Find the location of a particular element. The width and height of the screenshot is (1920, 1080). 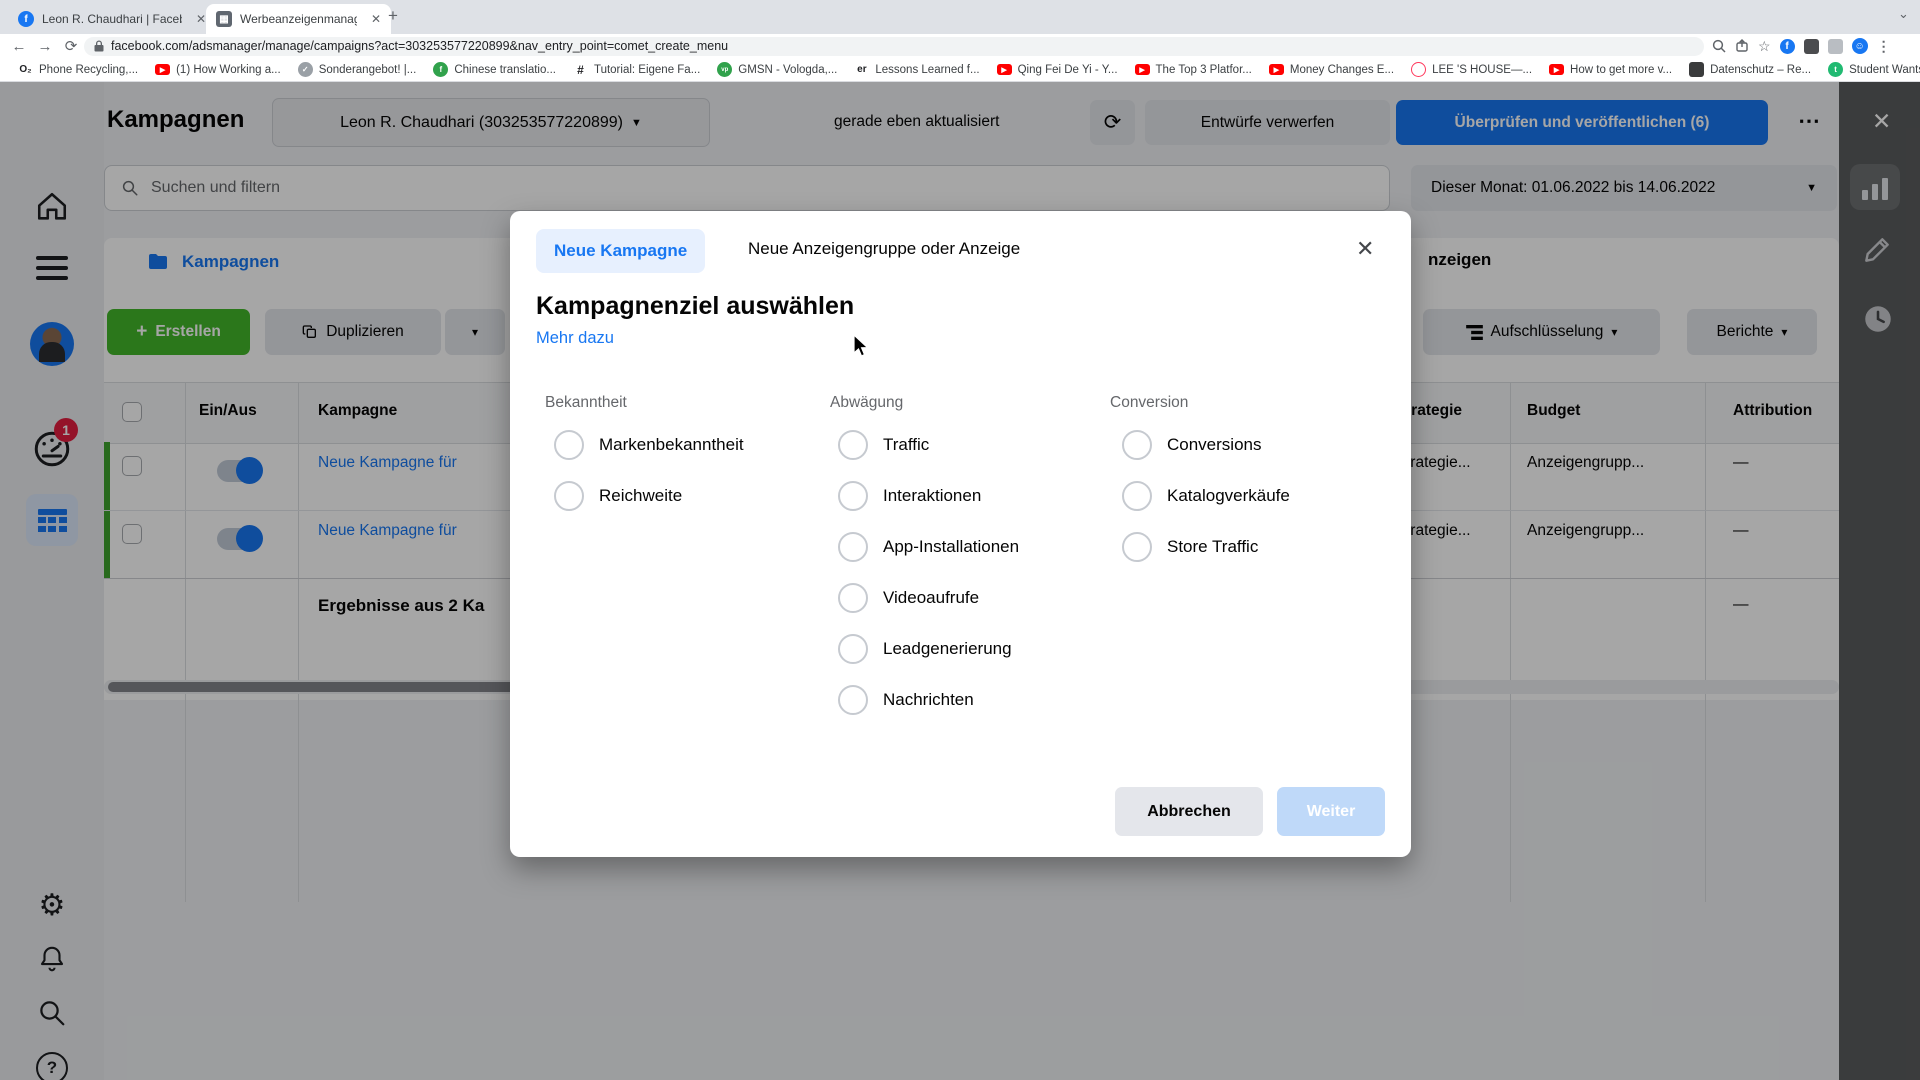

learn-more-link: Mehr dazu is located at coordinates (575, 338).